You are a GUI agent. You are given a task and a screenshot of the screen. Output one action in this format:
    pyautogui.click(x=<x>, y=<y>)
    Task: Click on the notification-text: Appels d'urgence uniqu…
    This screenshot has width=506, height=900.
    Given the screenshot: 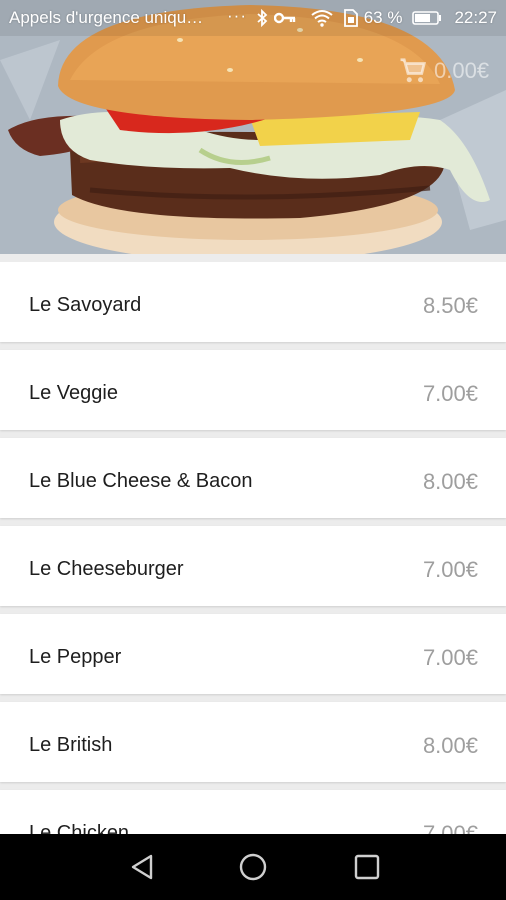 What is the action you would take?
    pyautogui.click(x=106, y=17)
    